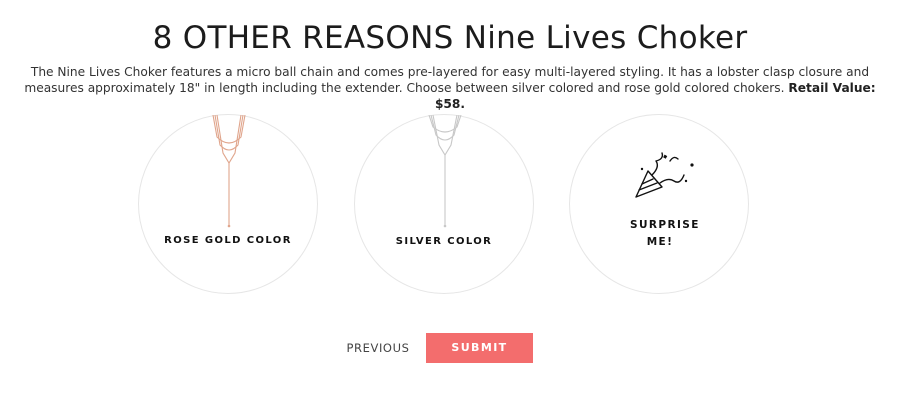 The image size is (900, 410). What do you see at coordinates (444, 241) in the screenshot?
I see `option-label: SILVER COLOR` at bounding box center [444, 241].